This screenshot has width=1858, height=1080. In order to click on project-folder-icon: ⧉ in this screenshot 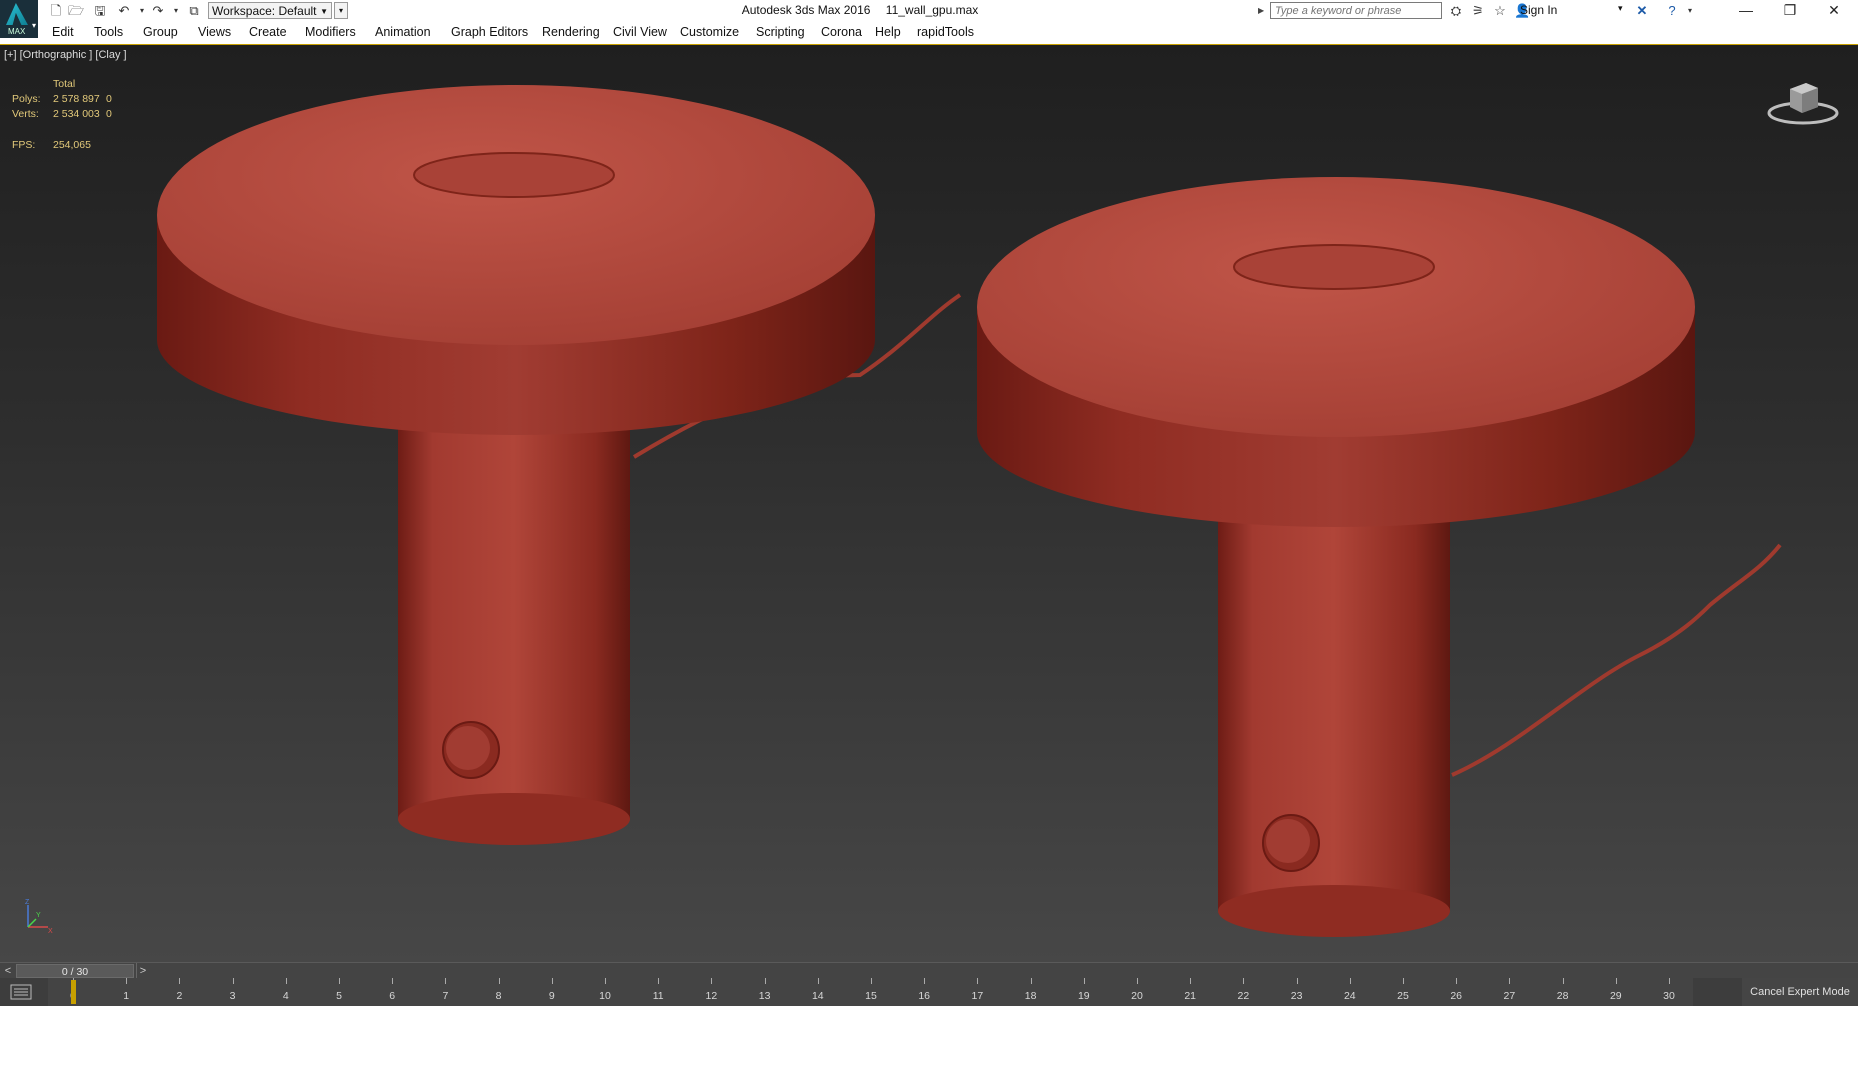, I will do `click(194, 11)`.